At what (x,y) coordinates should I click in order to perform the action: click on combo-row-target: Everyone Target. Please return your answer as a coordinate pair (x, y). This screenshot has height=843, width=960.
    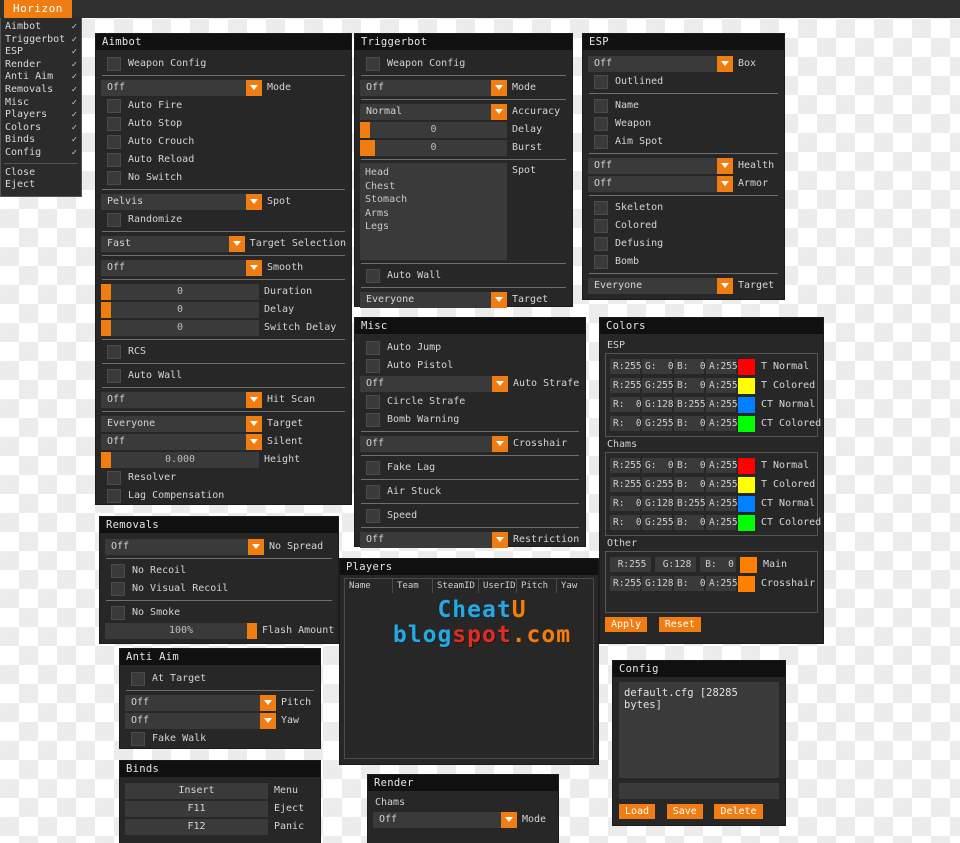
    Looking at the image, I should click on (683, 285).